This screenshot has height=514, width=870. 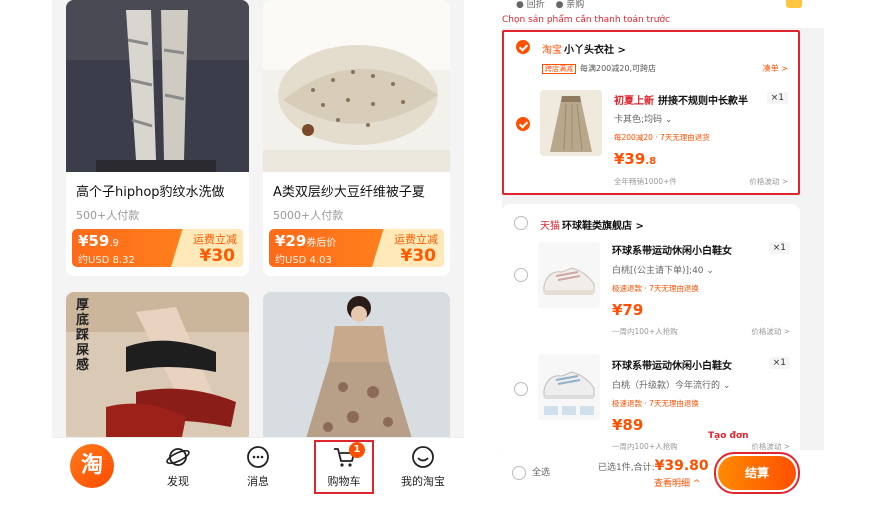 What do you see at coordinates (258, 481) in the screenshot?
I see `tab-label: 消息` at bounding box center [258, 481].